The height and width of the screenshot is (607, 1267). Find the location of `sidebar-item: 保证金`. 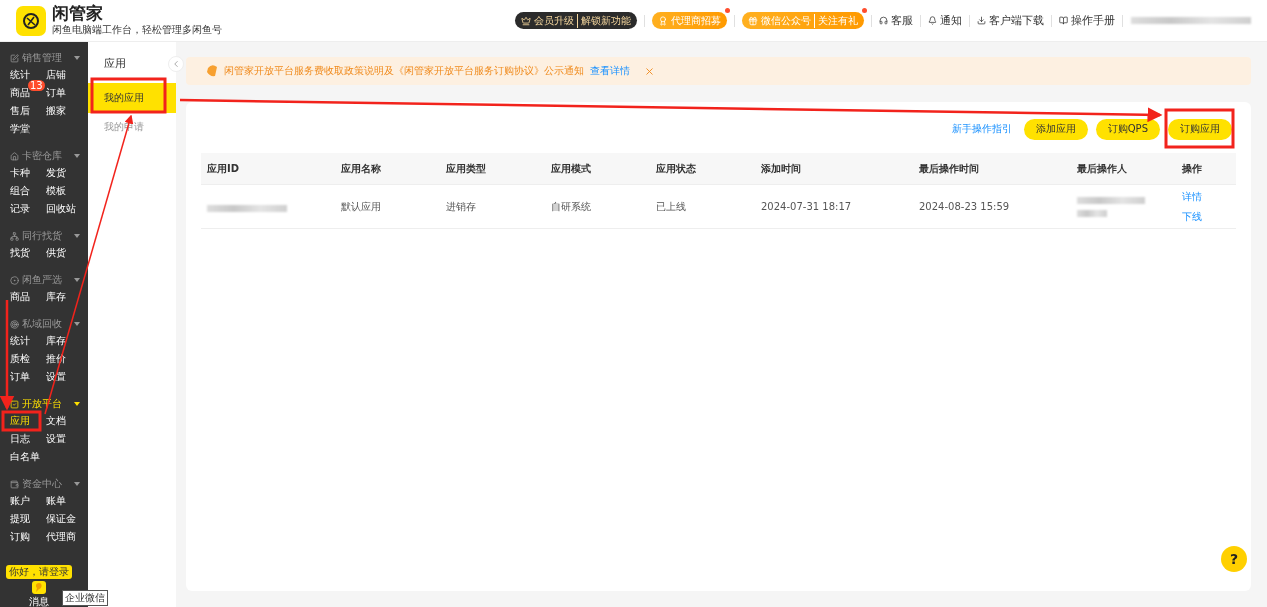

sidebar-item: 保证金 is located at coordinates (61, 519).